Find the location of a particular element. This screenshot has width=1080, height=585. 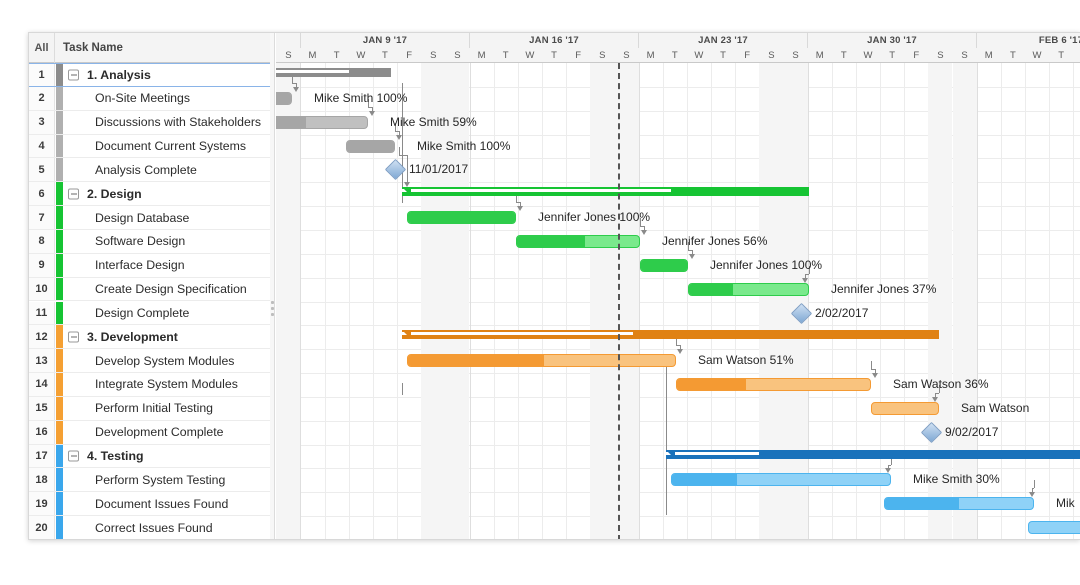

task-row-20: 20 Correct Issues Found is located at coordinates (149, 527).